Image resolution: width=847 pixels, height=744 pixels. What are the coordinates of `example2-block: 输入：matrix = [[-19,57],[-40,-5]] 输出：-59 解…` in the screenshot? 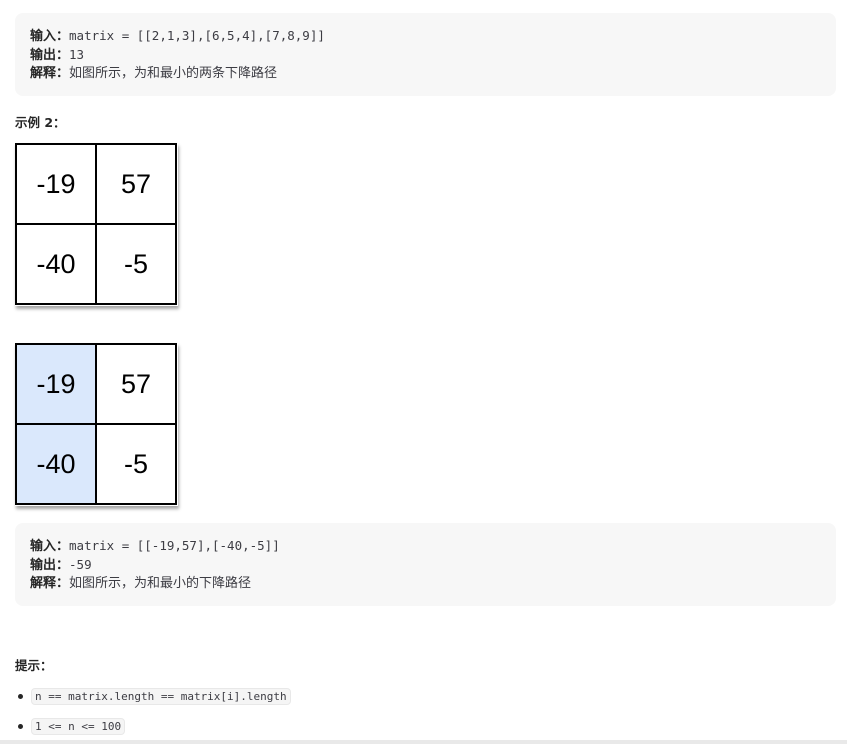 It's located at (425, 564).